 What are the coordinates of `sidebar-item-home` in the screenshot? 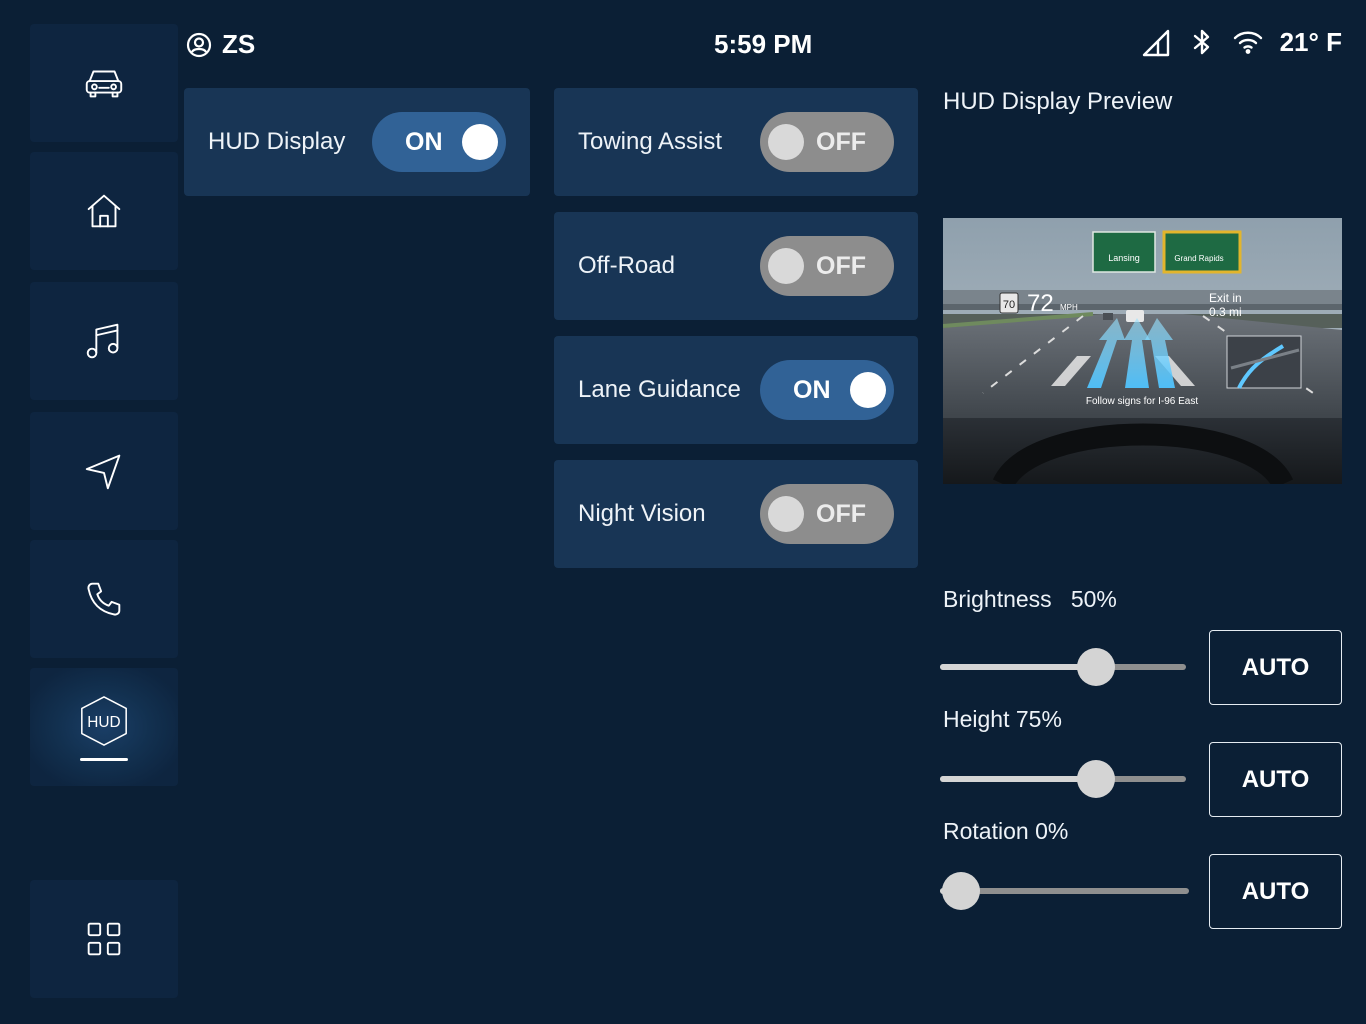 It's located at (104, 211).